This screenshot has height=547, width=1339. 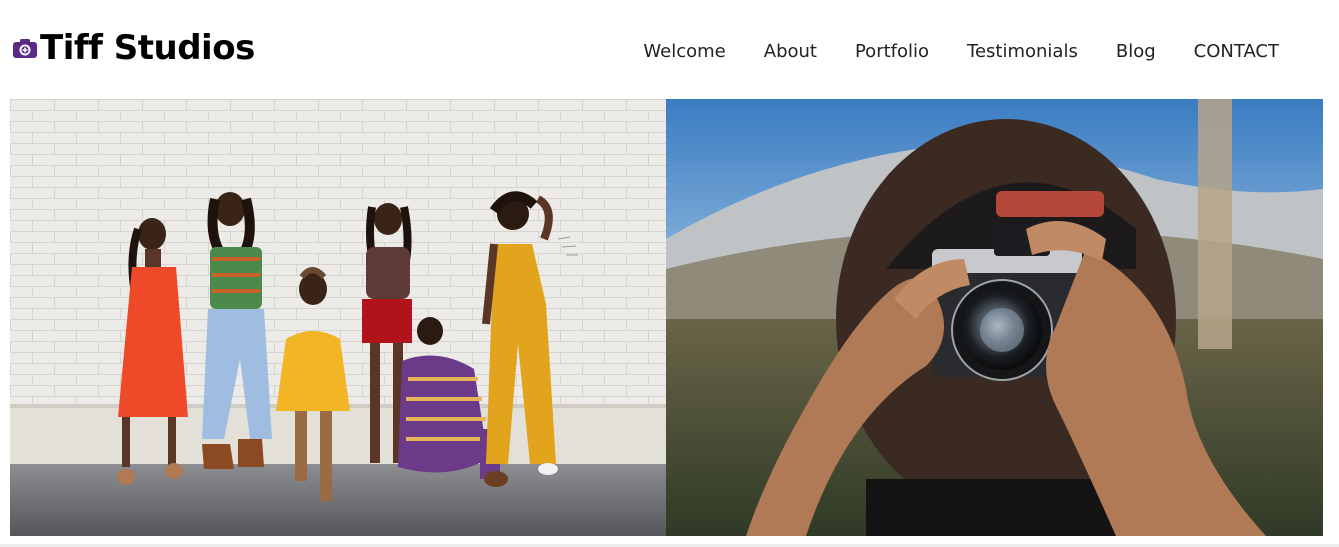 I want to click on nav-item-testimonials: Testimonials, so click(x=1022, y=52).